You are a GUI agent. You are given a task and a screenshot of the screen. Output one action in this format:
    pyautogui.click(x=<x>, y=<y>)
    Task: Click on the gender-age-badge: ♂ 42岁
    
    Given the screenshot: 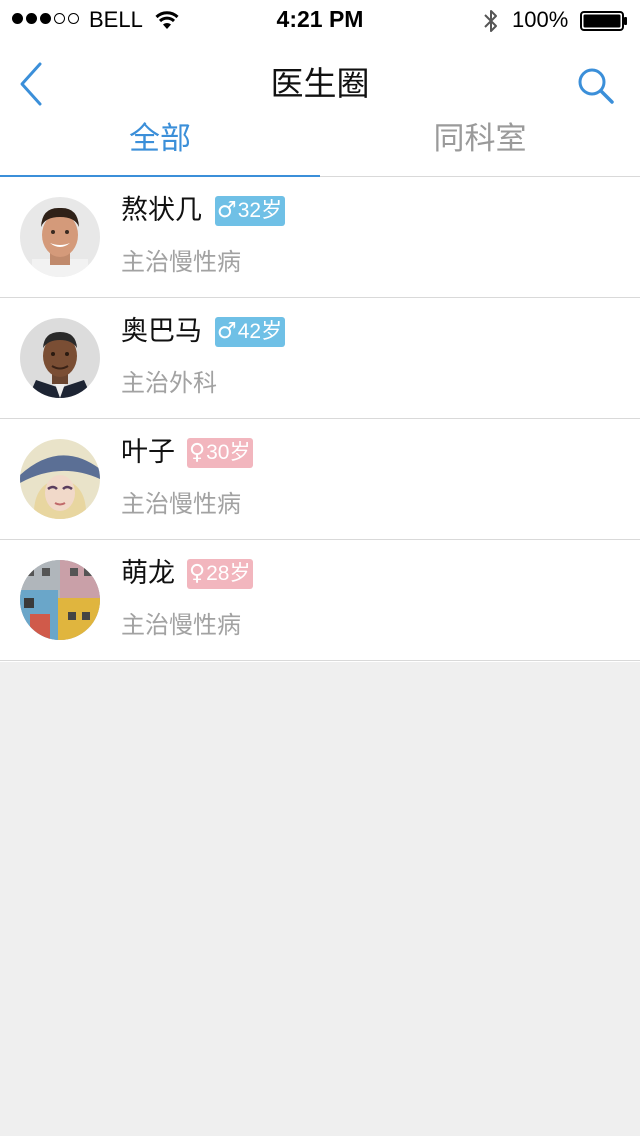 What is the action you would take?
    pyautogui.click(x=250, y=332)
    